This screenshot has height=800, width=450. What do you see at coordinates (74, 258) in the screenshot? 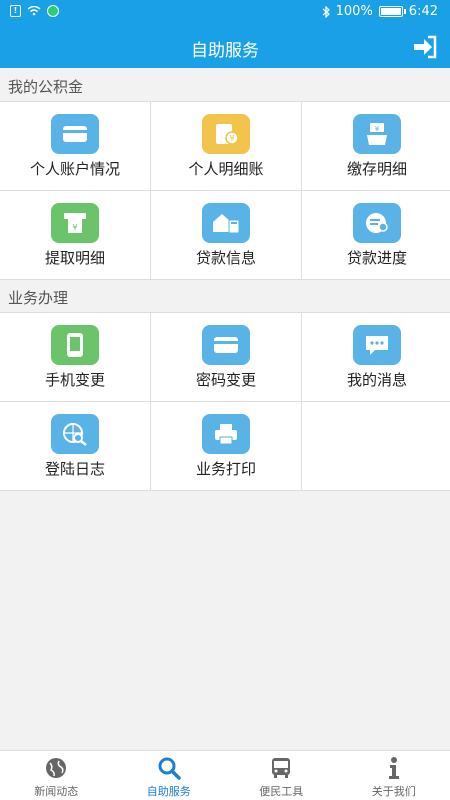
I see `grid-item-label: 提取明细` at bounding box center [74, 258].